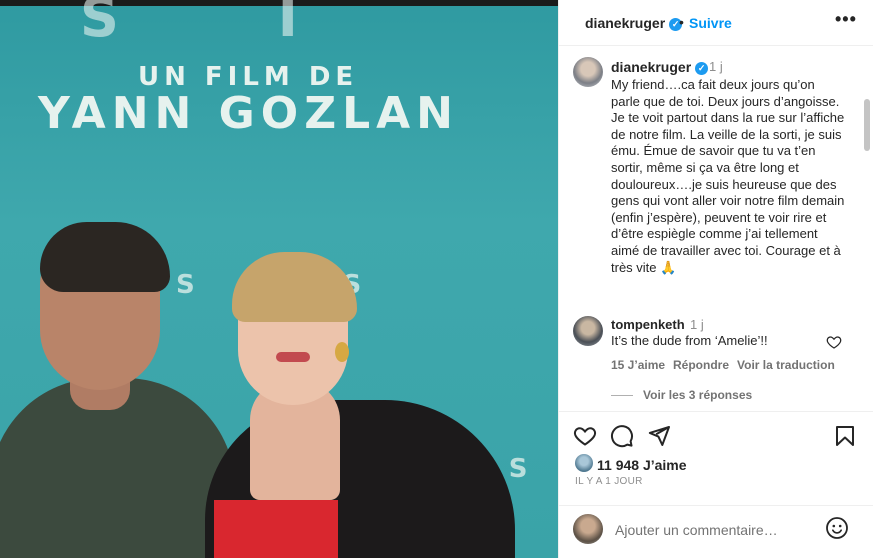  What do you see at coordinates (588, 72) in the screenshot?
I see `caption-avatar` at bounding box center [588, 72].